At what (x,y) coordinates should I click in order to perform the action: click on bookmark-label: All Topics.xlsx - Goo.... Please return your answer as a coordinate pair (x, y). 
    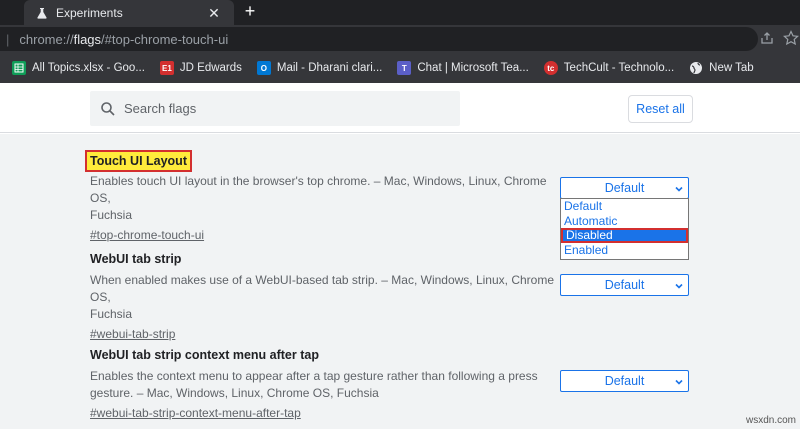
    Looking at the image, I should click on (88, 68).